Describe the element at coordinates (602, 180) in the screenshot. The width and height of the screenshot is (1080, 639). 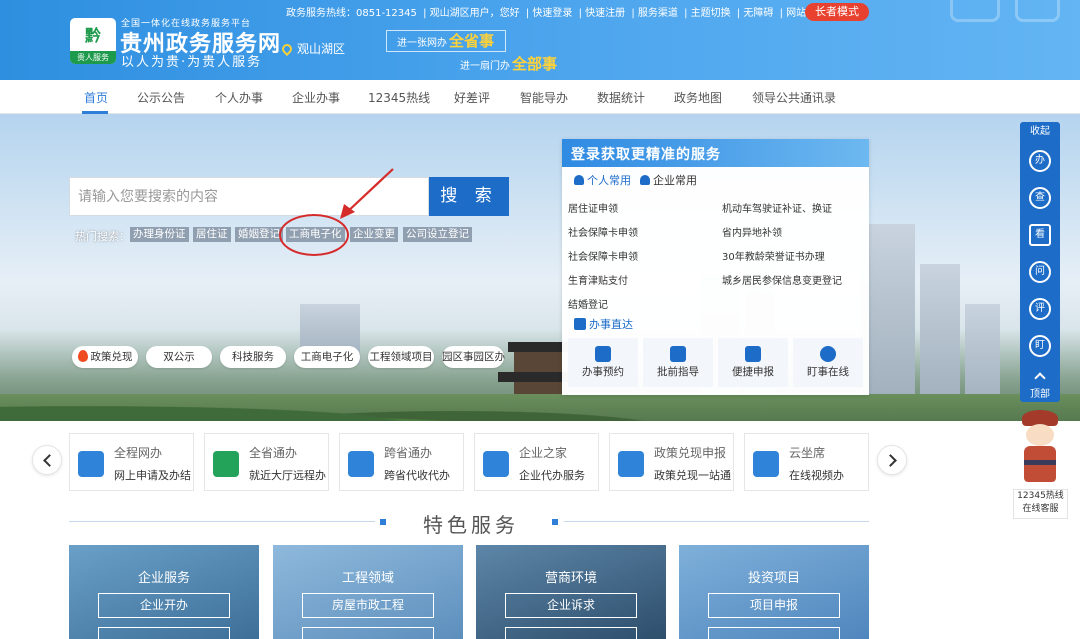
I see `tab-personal: 个人常用` at that location.